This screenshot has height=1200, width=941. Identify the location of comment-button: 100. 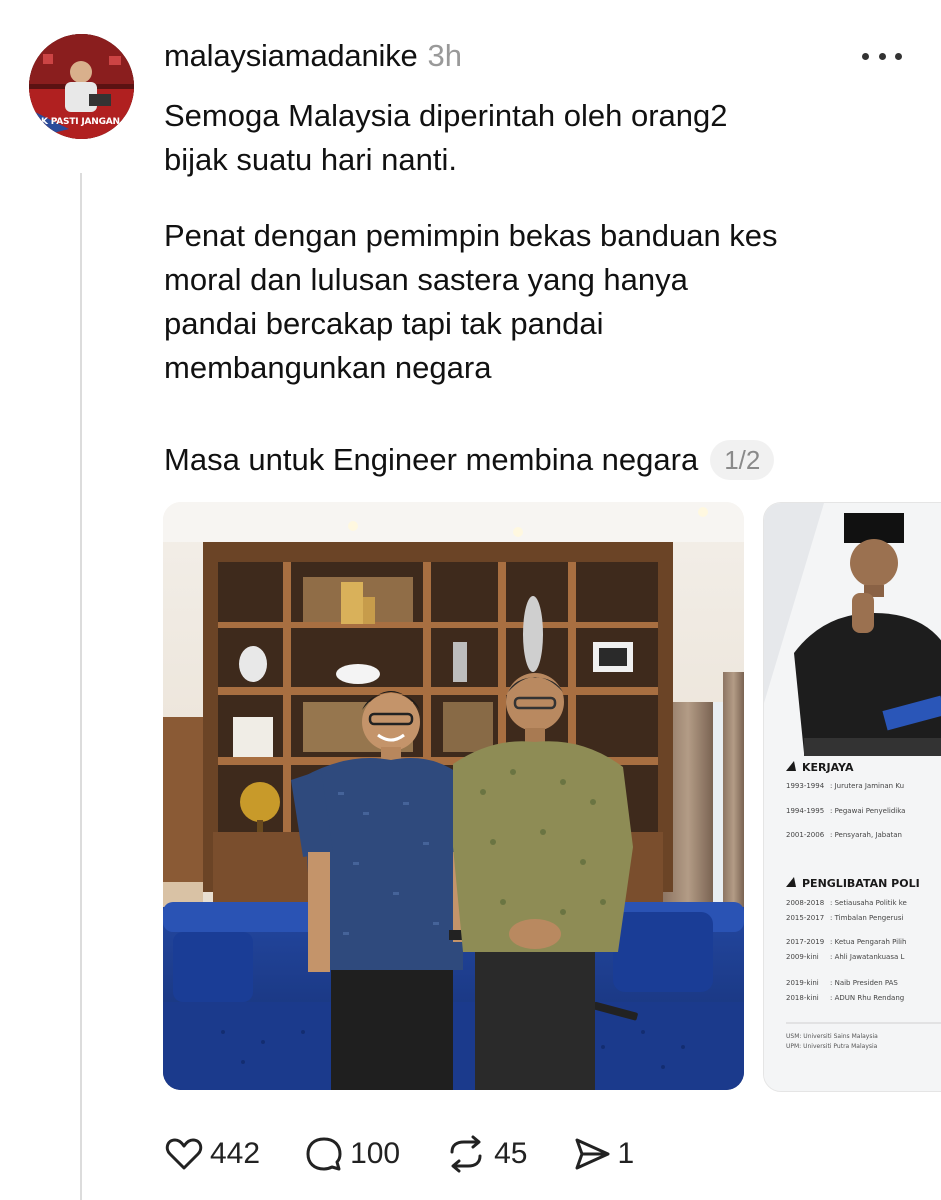
(352, 1154).